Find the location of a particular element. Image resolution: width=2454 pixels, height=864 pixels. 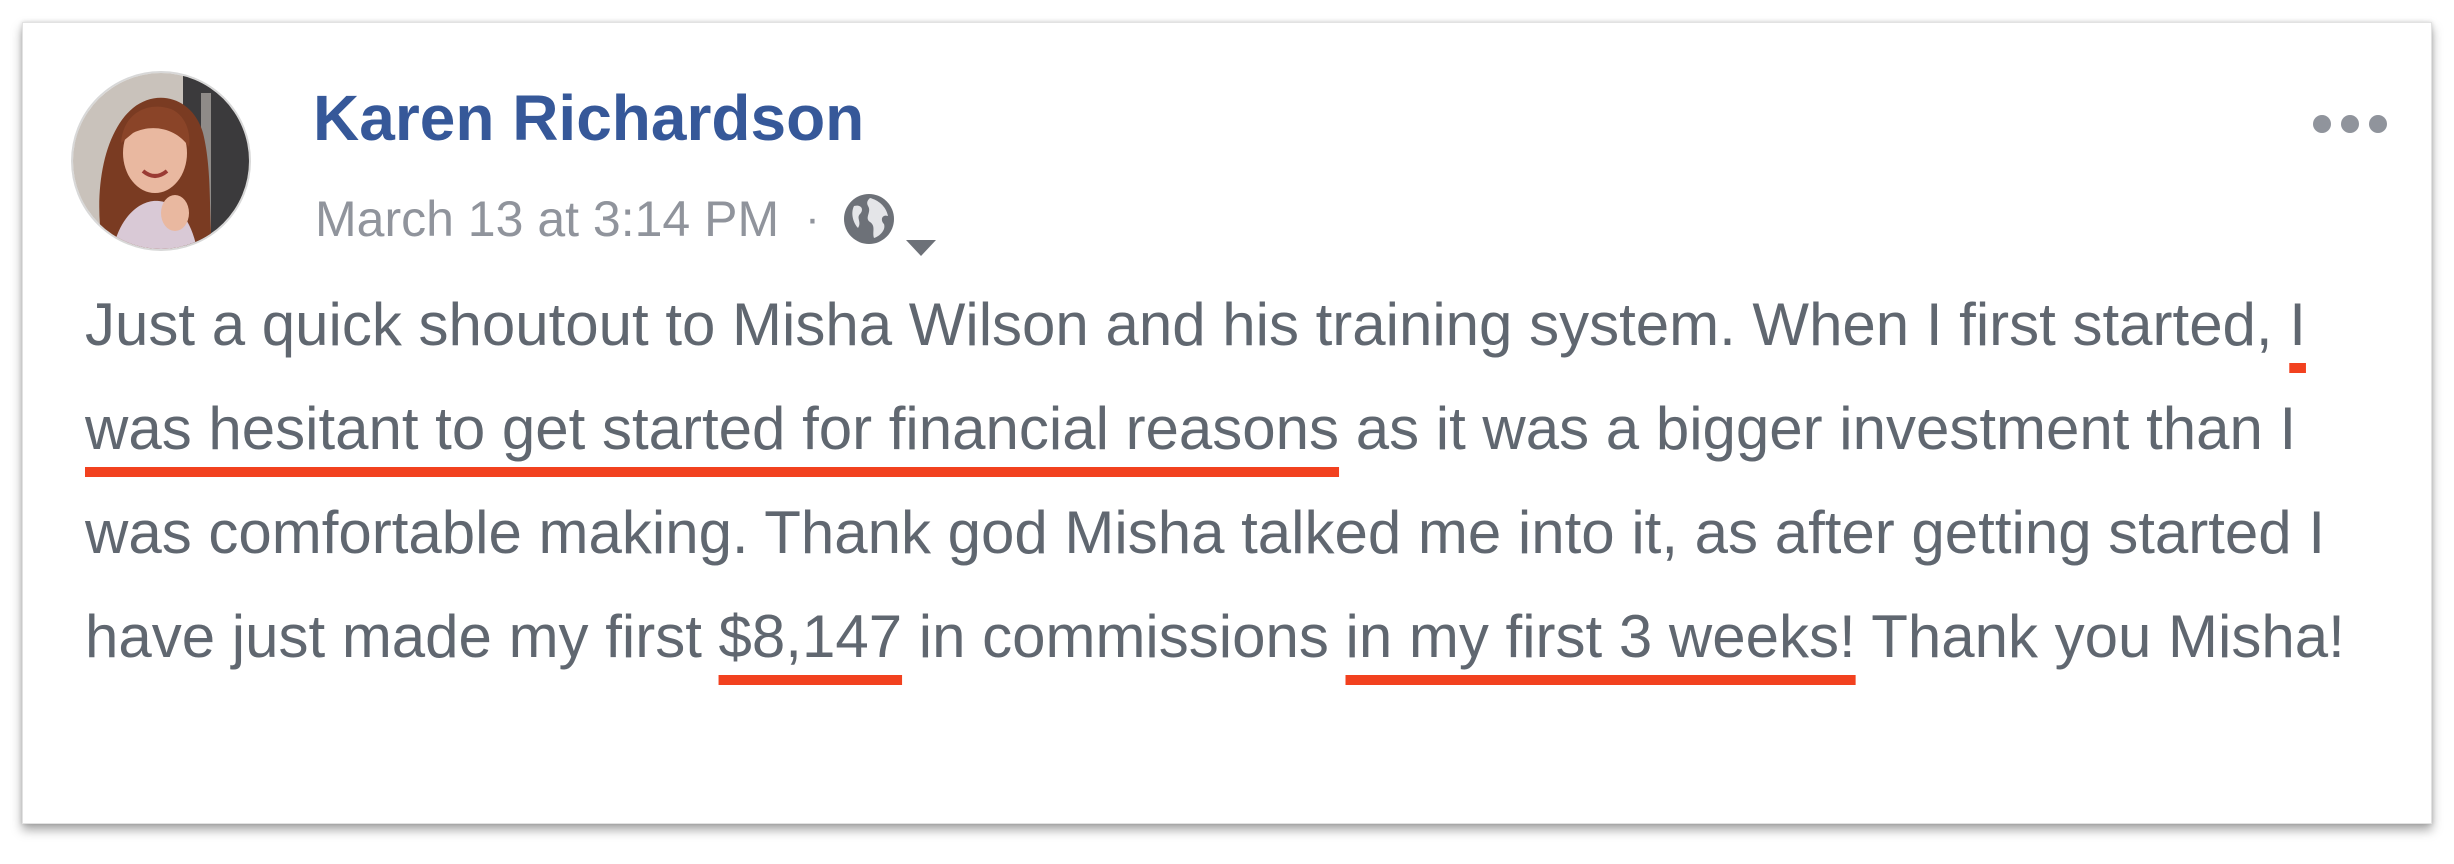

highlighted-phrase: in my first 3 weeks! is located at coordinates (1600, 636).